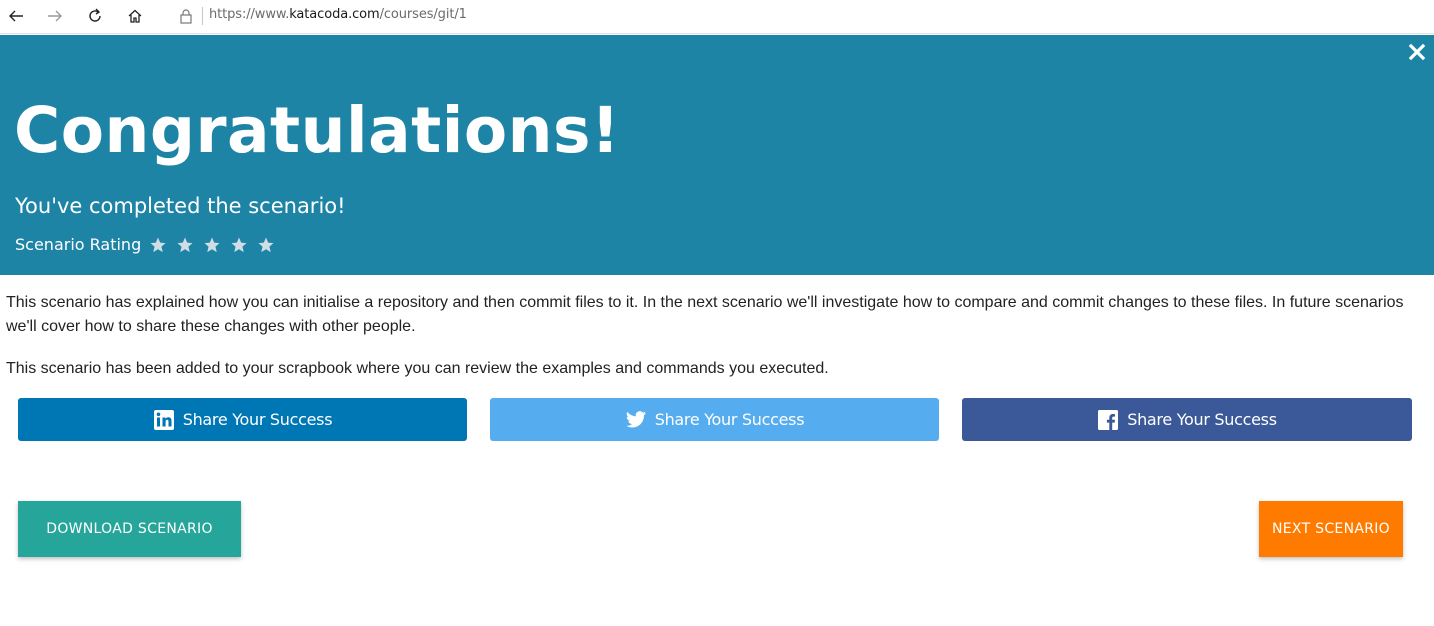  I want to click on back-button, so click(16, 16).